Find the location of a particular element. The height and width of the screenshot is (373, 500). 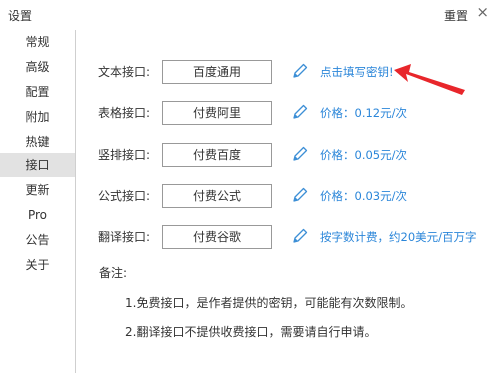

sidebar: 常规 高级 配置 附加 热键 接口 更新 Pro 公告 关于 is located at coordinates (38, 201).